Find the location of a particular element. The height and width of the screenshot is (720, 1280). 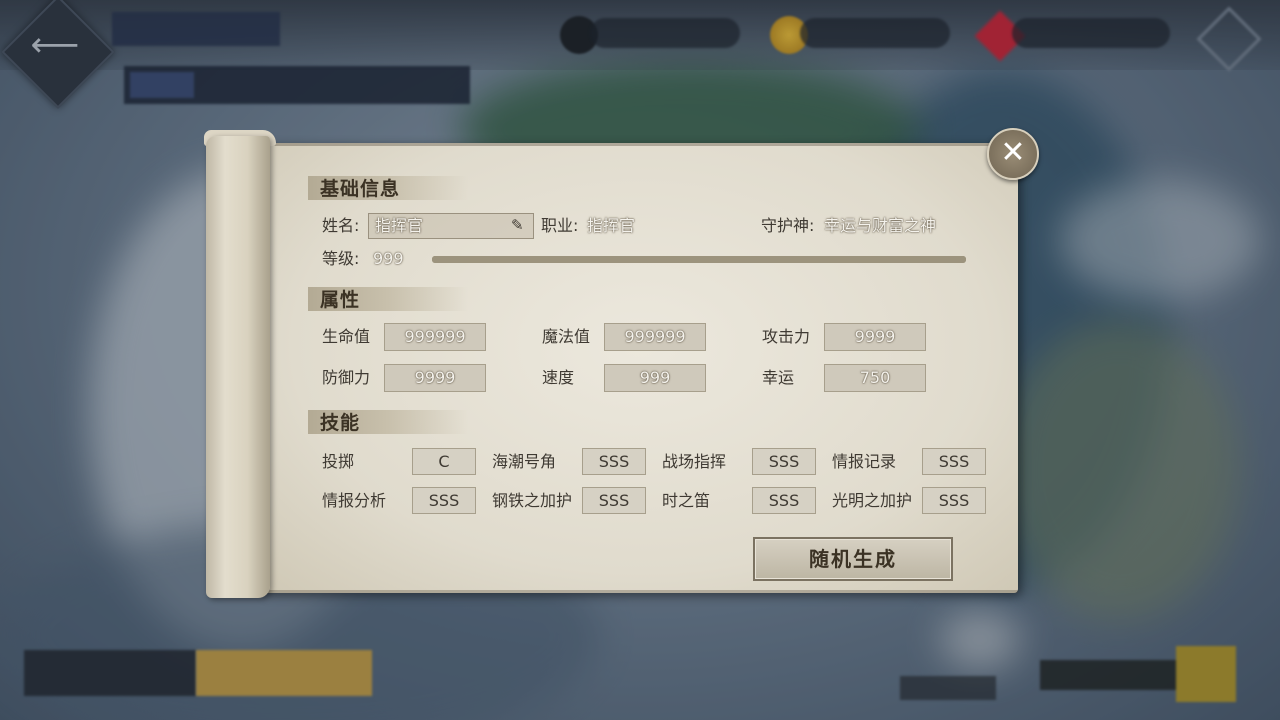

skill-name: 投掷 is located at coordinates (338, 461).